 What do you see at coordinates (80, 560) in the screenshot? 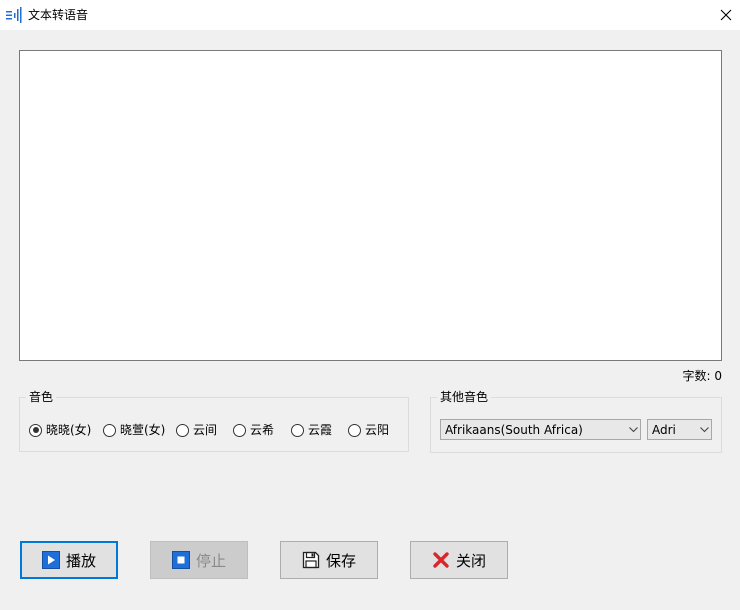
I see `play-button-label: 播放` at bounding box center [80, 560].